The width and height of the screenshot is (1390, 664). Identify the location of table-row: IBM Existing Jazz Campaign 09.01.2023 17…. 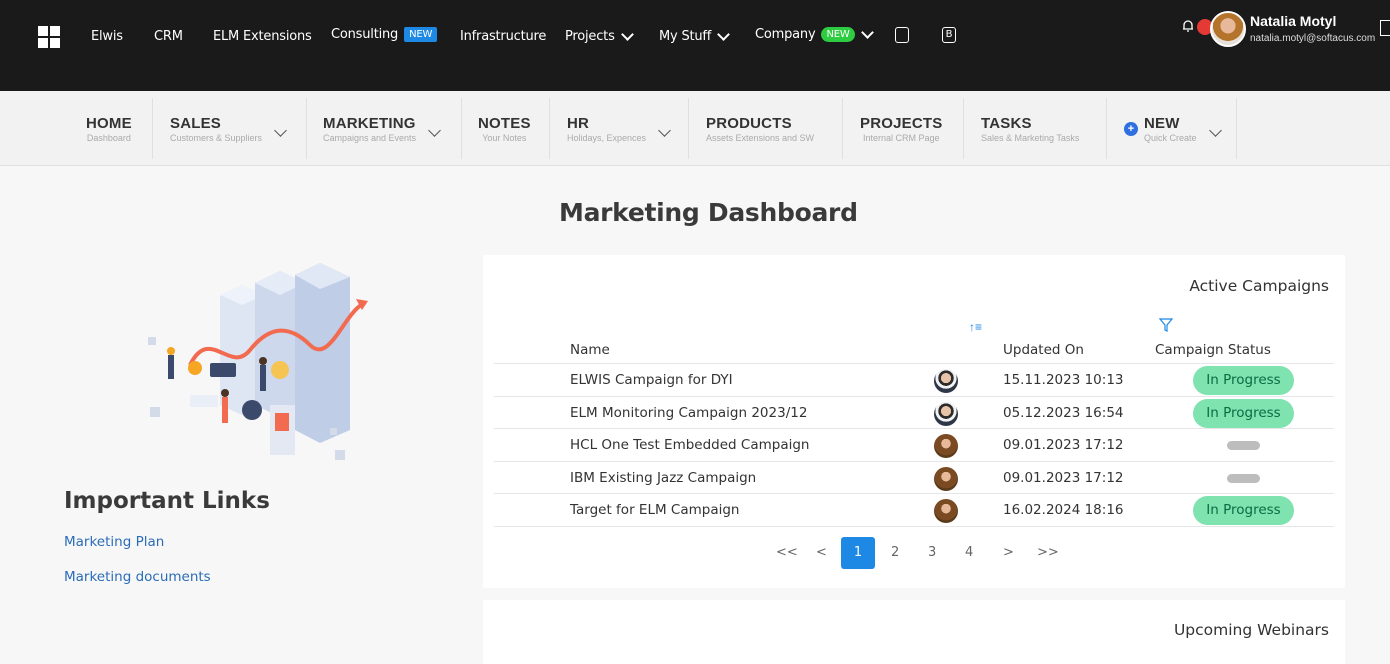
(914, 477).